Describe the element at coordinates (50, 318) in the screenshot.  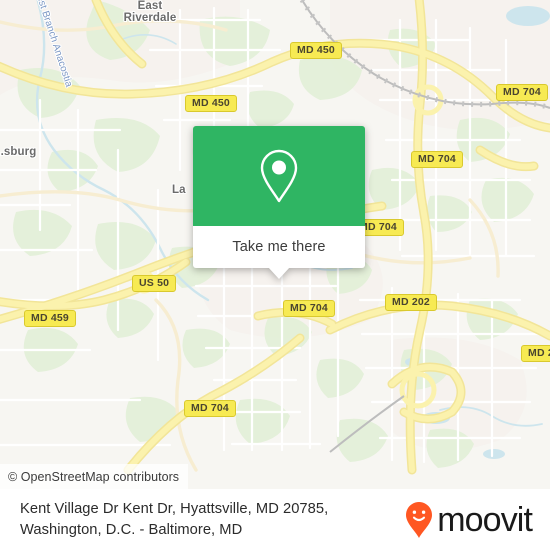
I see `shield-md-459: MD 459` at that location.